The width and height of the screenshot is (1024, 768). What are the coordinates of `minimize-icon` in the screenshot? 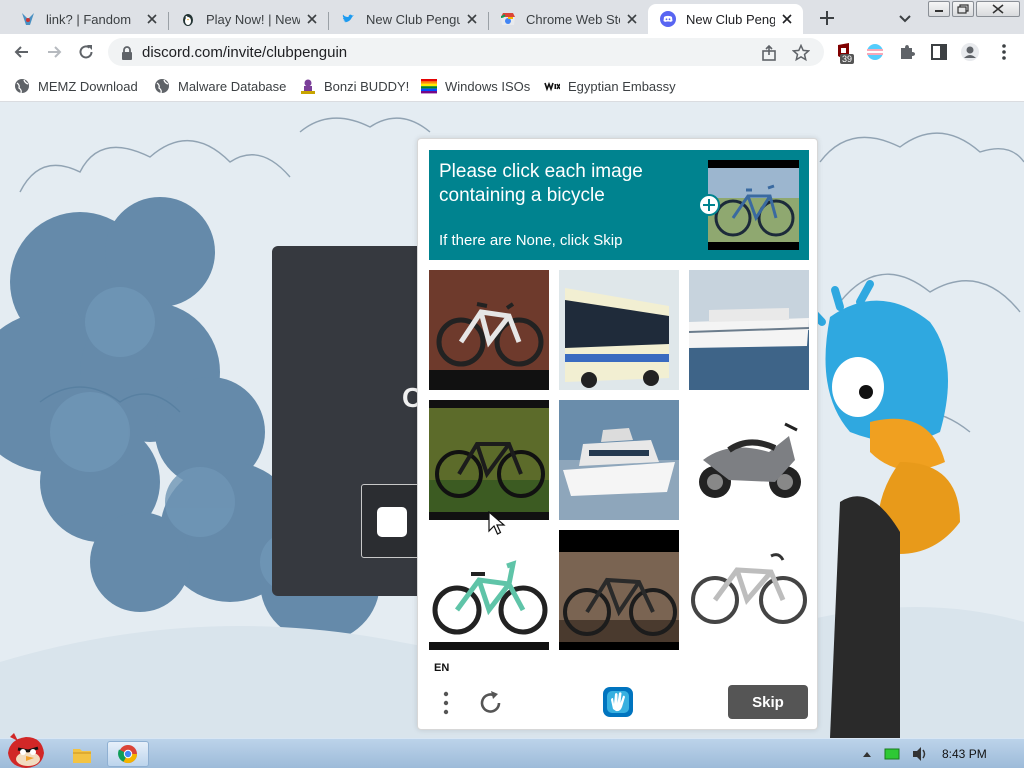 It's located at (939, 11).